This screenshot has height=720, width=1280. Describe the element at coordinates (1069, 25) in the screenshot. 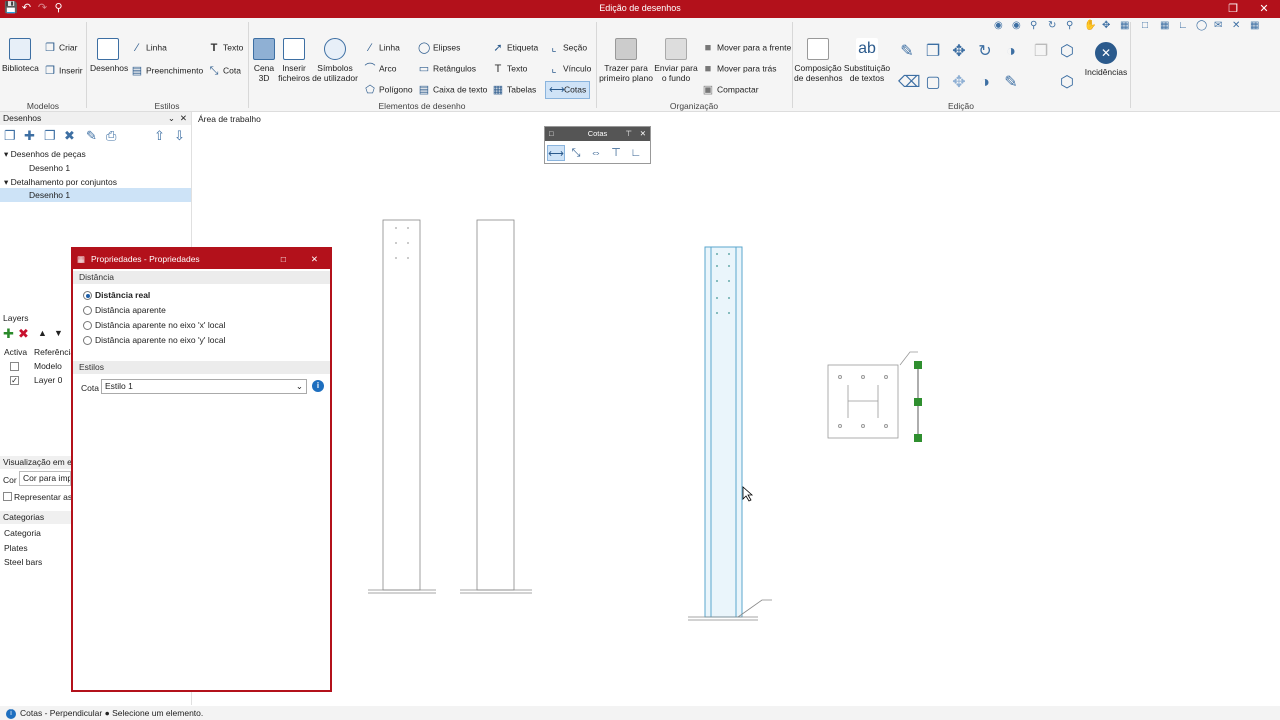

I see `zoom-icon: ⚲` at that location.